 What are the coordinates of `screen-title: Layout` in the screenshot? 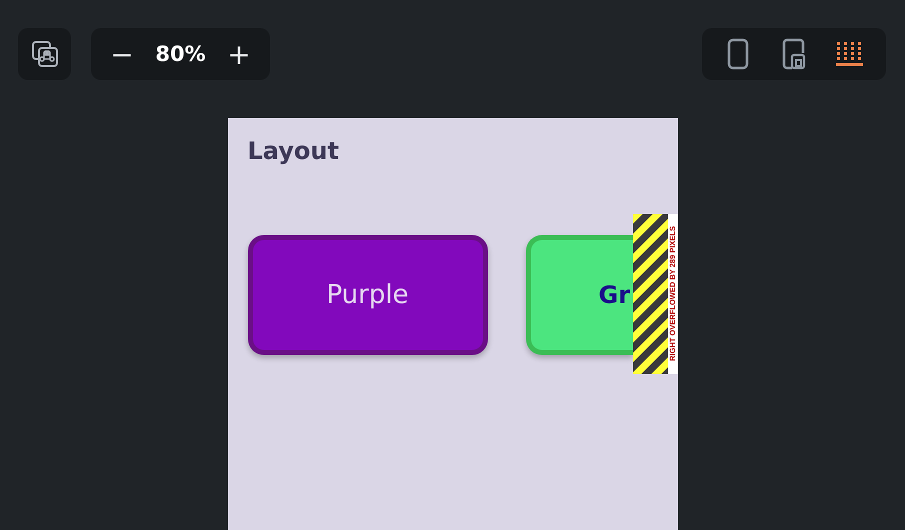 It's located at (293, 151).